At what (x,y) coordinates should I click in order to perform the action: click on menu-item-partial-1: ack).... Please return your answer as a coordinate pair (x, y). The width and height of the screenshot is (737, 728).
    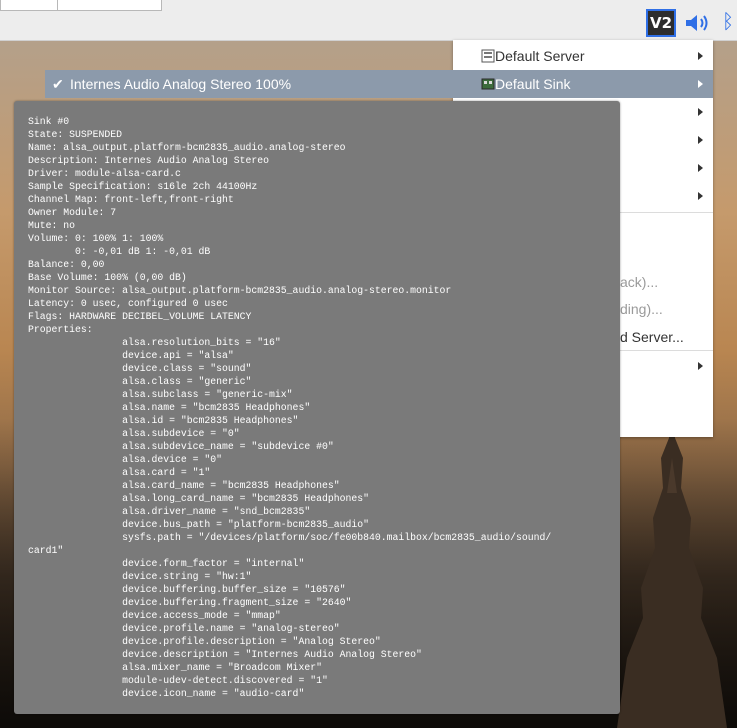
    Looking at the image, I should click on (639, 282).